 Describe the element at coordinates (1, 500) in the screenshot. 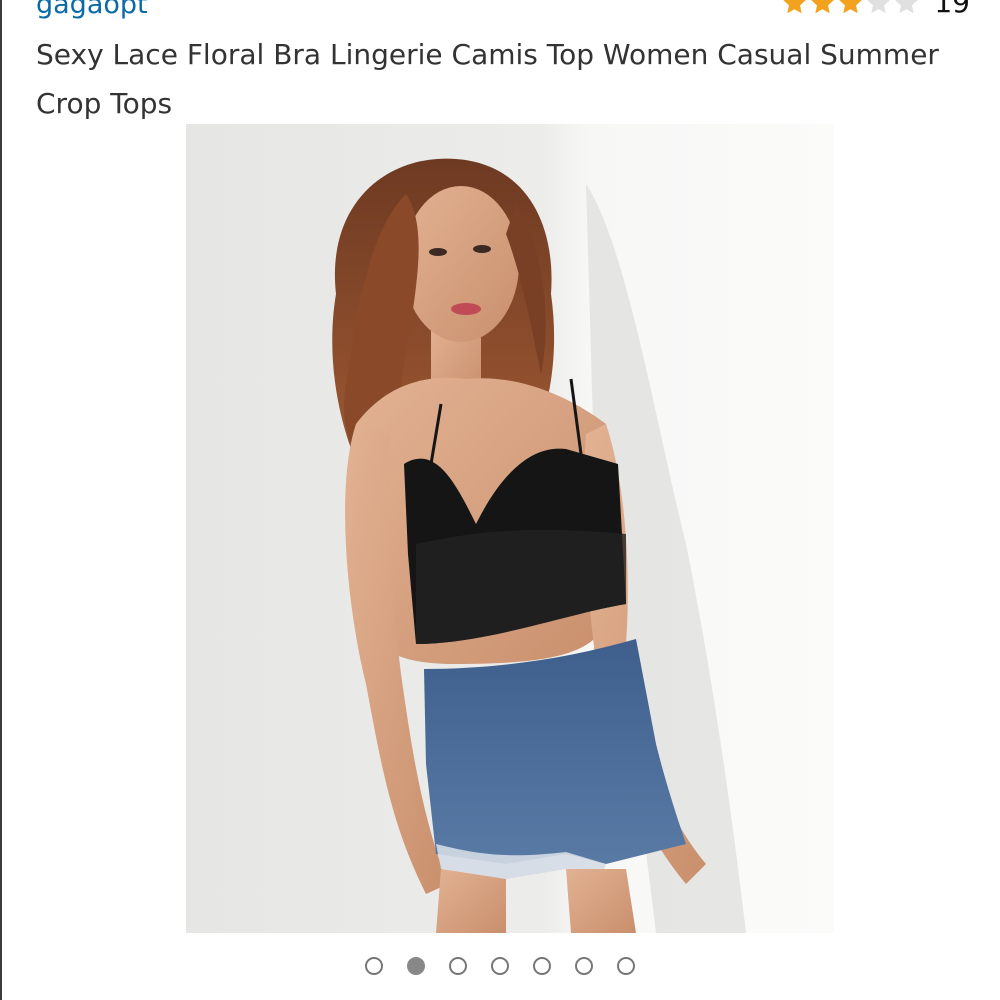

I see `left-border` at that location.